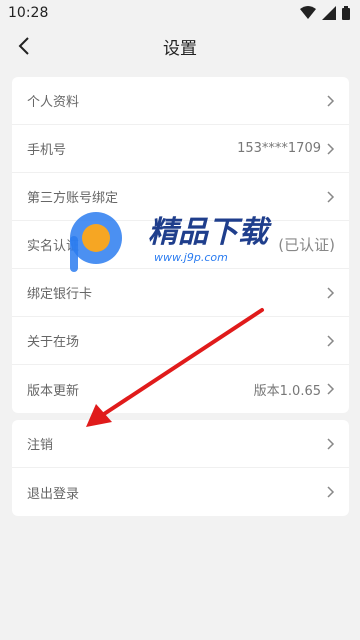  Describe the element at coordinates (180, 149) in the screenshot. I see `row-phone: 手机号 153****1709` at that location.